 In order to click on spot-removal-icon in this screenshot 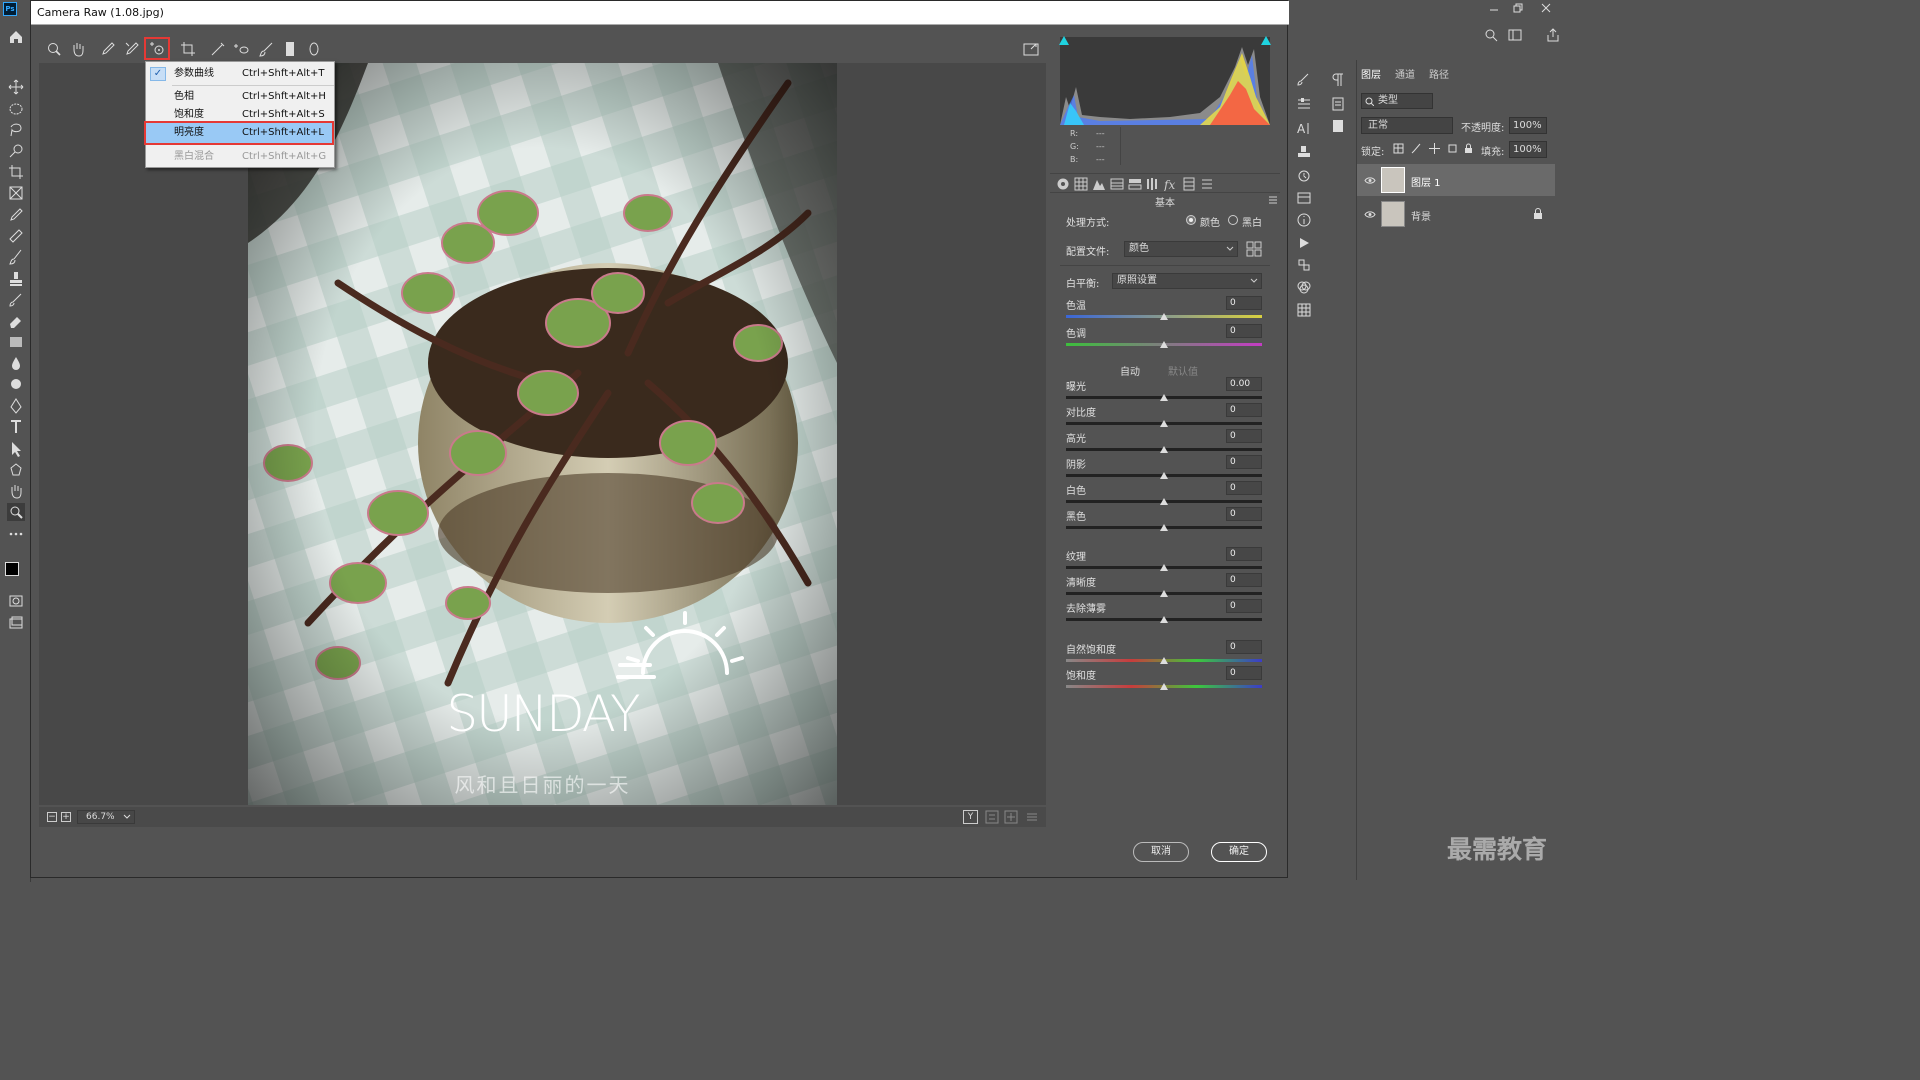, I will do `click(218, 49)`.